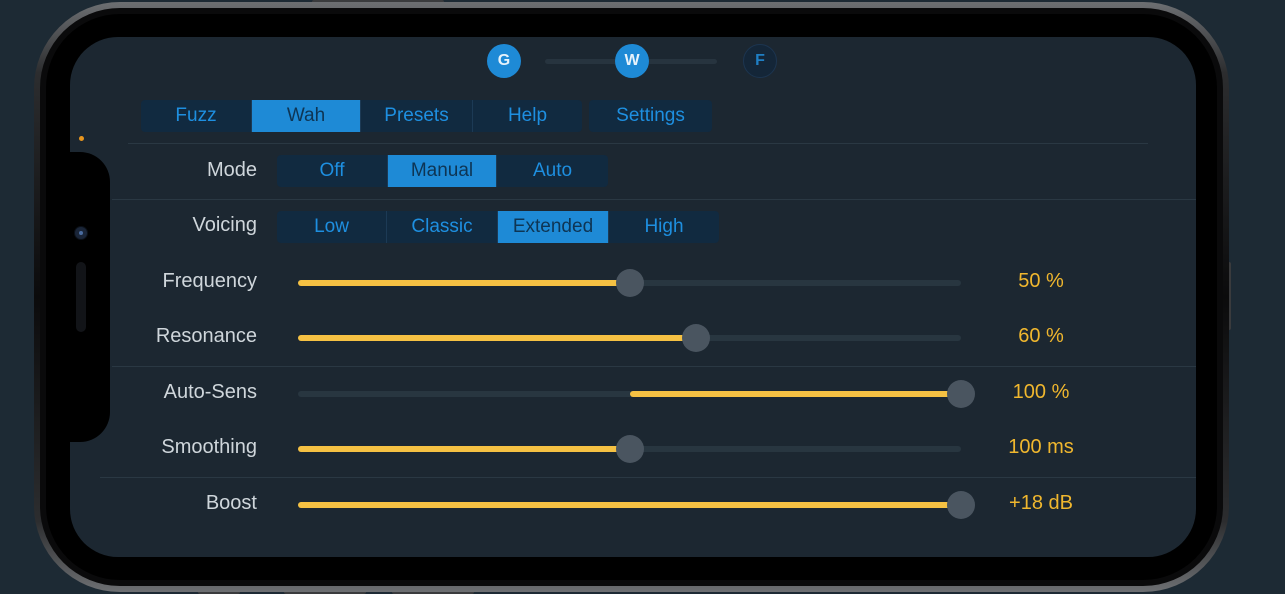 The height and width of the screenshot is (594, 1285). What do you see at coordinates (442, 227) in the screenshot?
I see `voicing-option-classic: Classic` at bounding box center [442, 227].